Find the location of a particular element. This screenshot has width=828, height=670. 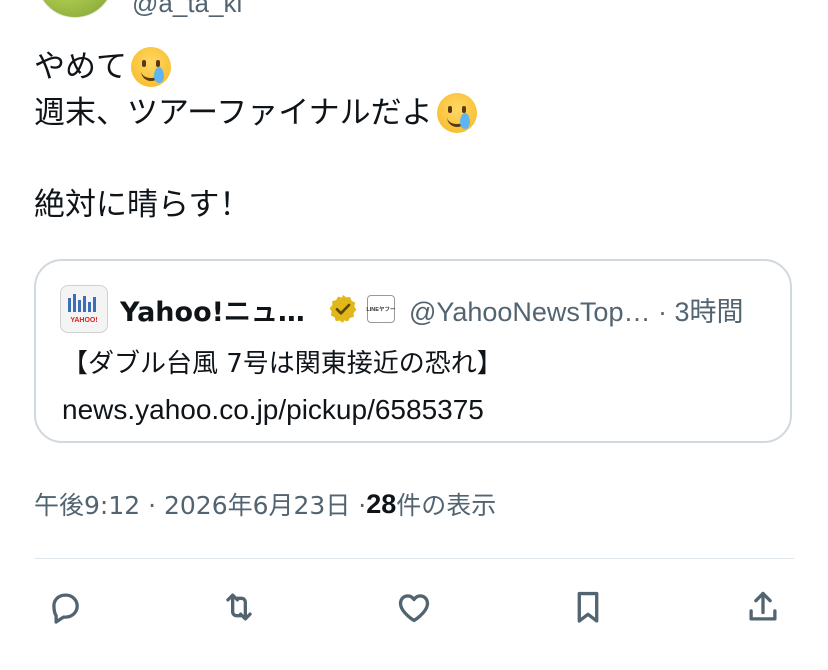

tweet-meta: 午後9:12 · 2026年6月23日 · 28 件の表示 is located at coordinates (265, 504).